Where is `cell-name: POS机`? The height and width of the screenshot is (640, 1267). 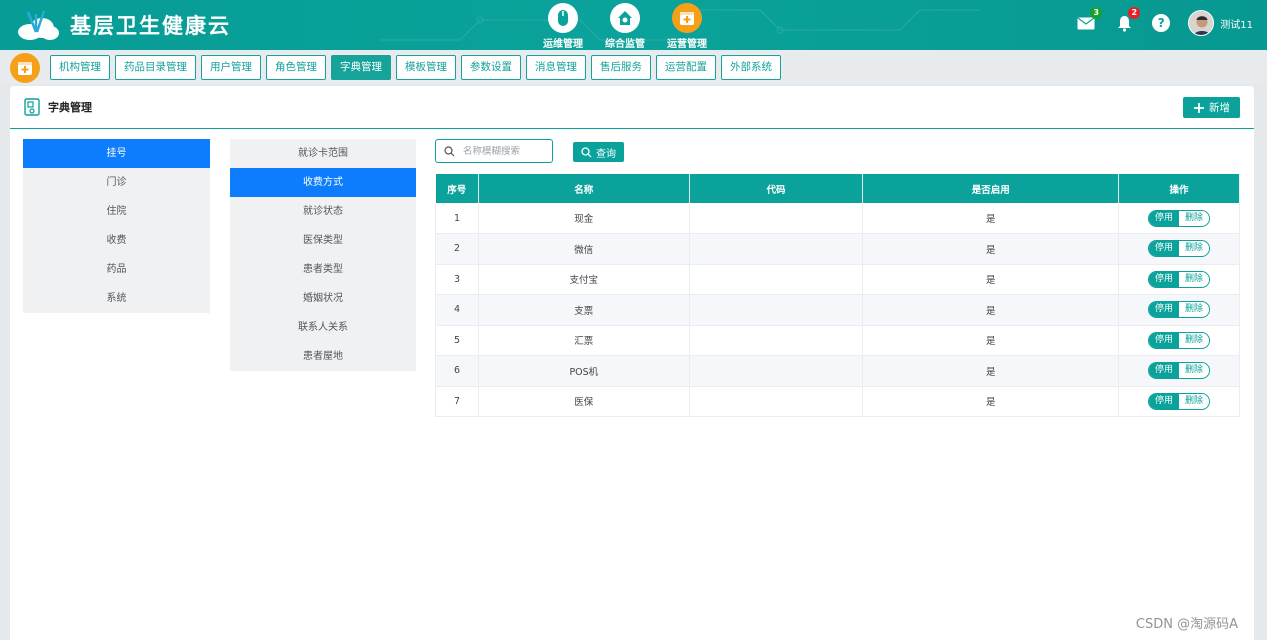
cell-name: POS机 is located at coordinates (584, 371).